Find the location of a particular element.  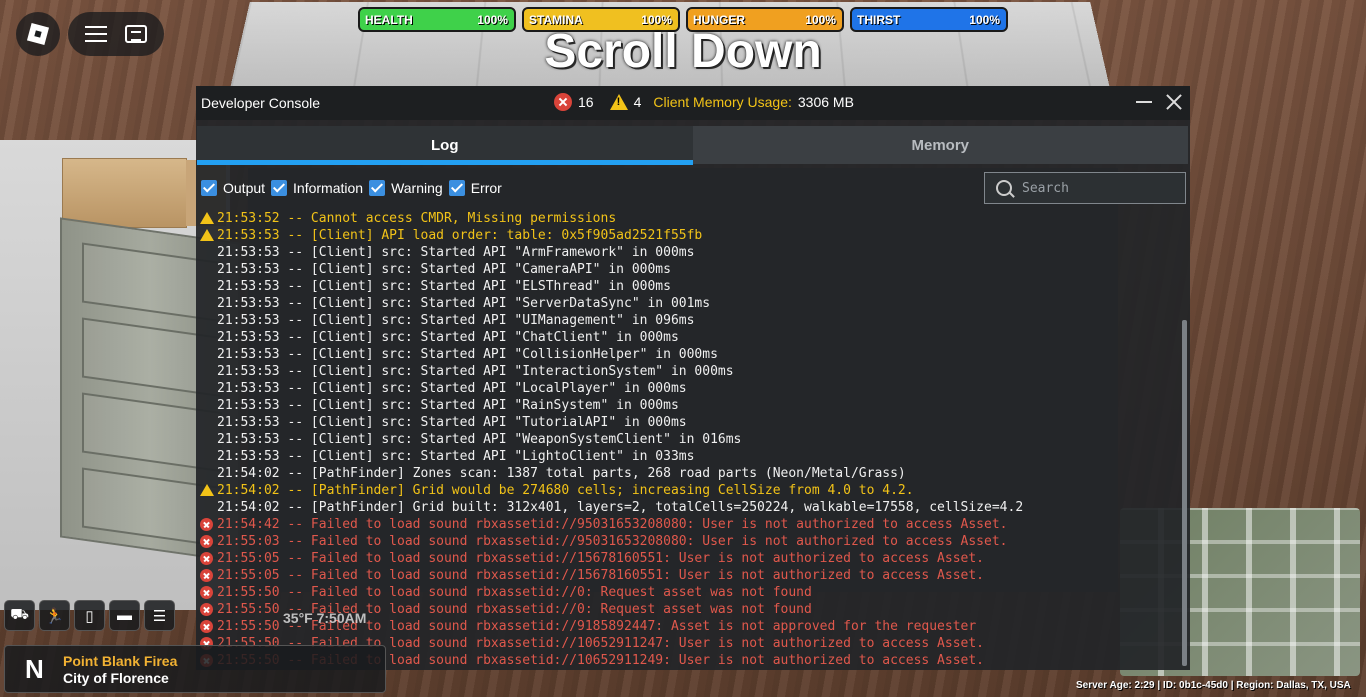

compass-heading: N is located at coordinates (34, 669).